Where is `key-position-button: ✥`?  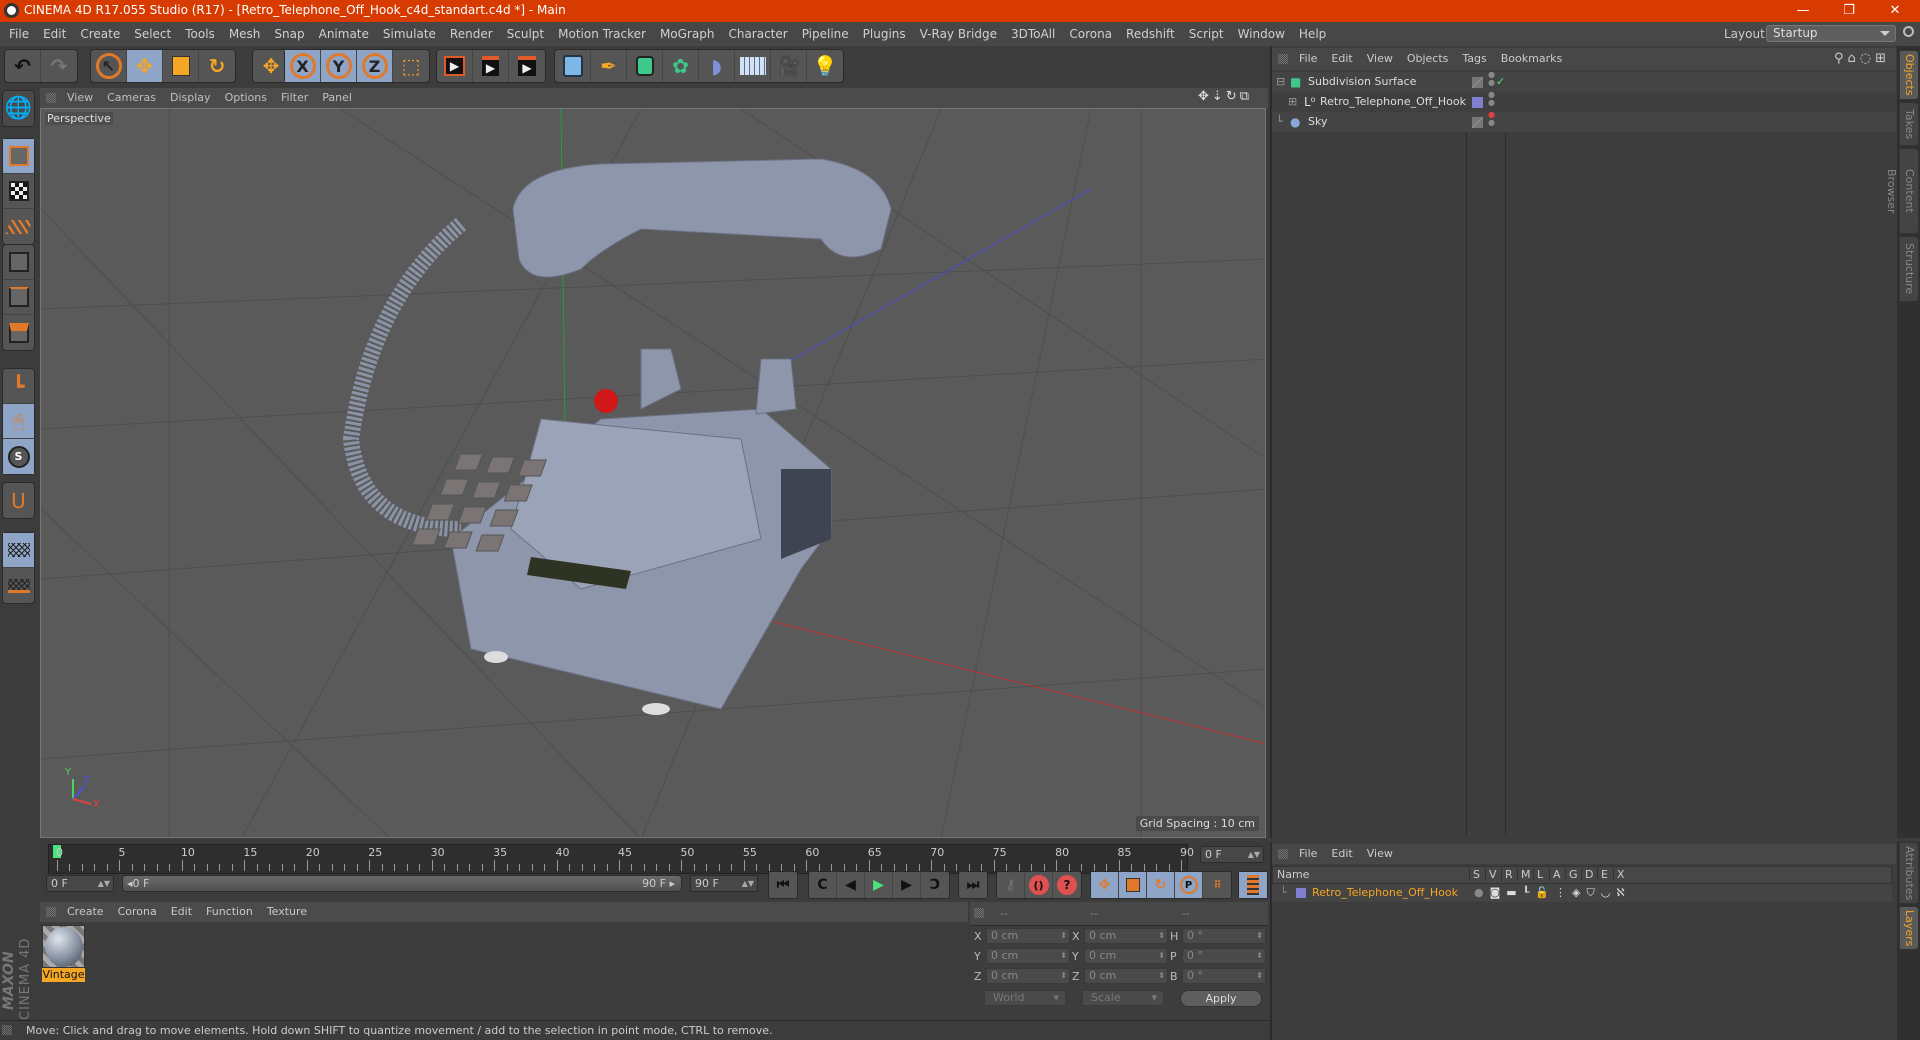 key-position-button: ✥ is located at coordinates (1105, 885).